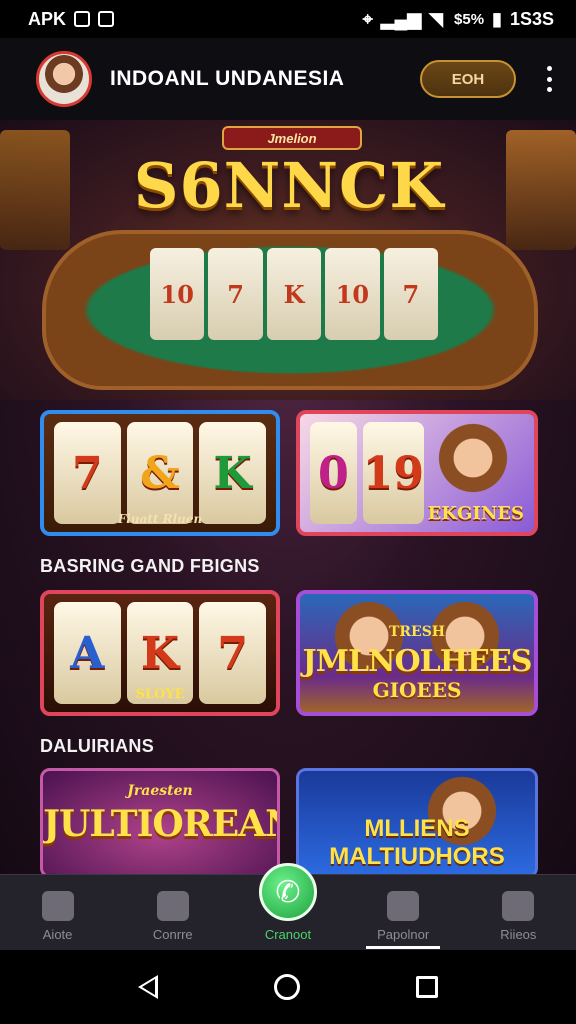 The image size is (576, 1024). What do you see at coordinates (518, 906) in the screenshot?
I see `video-icon` at bounding box center [518, 906].